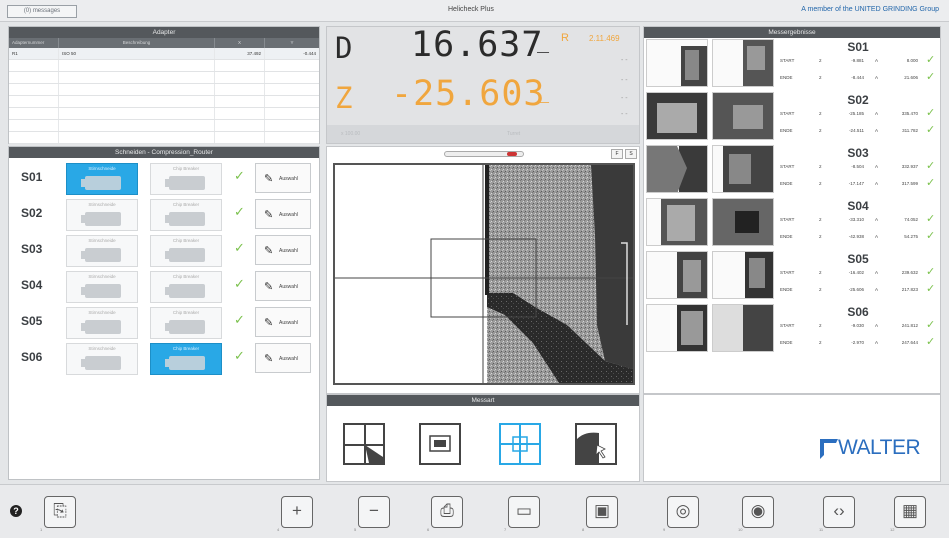  What do you see at coordinates (879, 447) in the screenshot?
I see `walter-logo: WALTER` at bounding box center [879, 447].